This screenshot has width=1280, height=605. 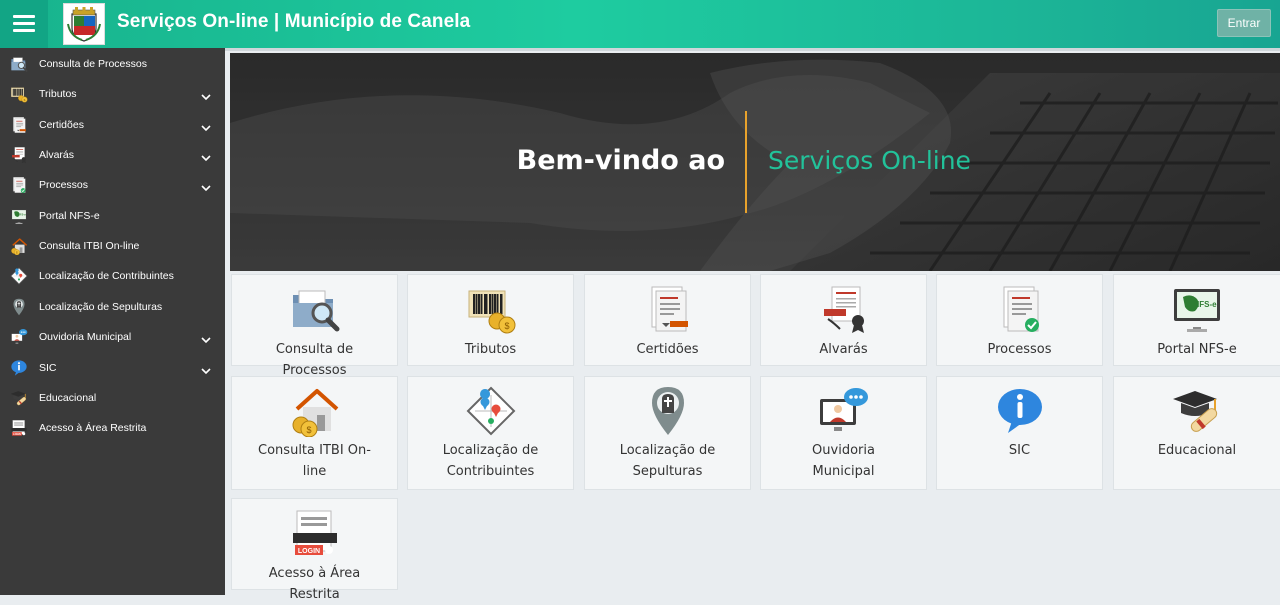 I want to click on sidebar-item-label: Consulta ITBI On-line, so click(x=89, y=246).